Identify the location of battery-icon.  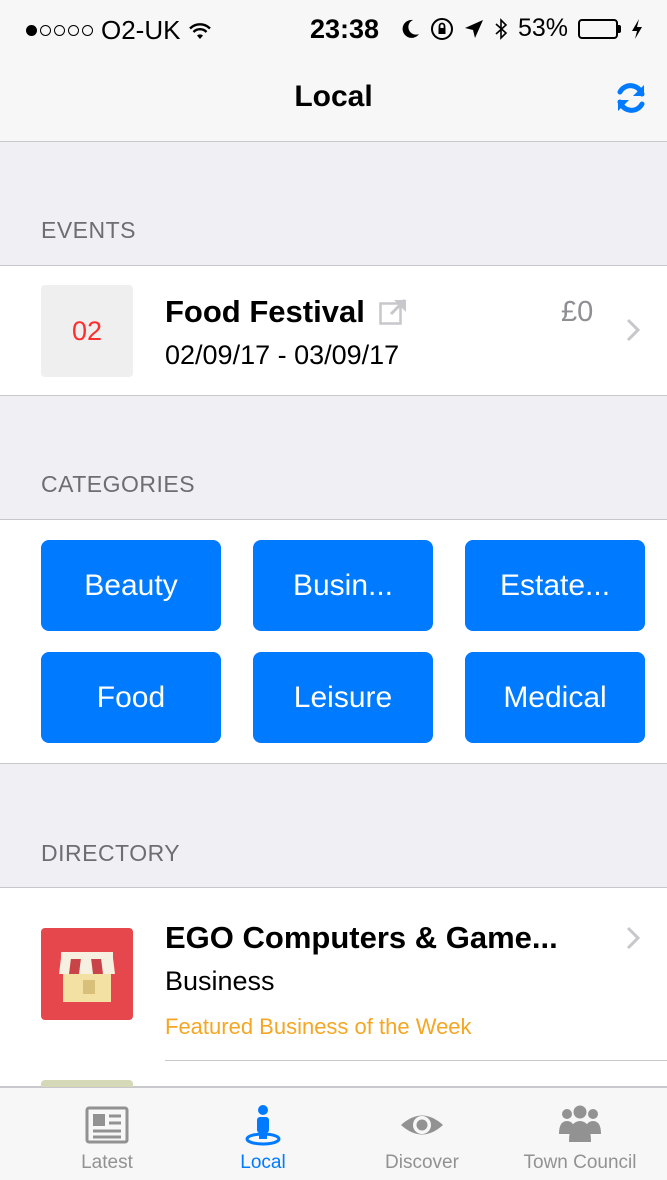
(600, 28).